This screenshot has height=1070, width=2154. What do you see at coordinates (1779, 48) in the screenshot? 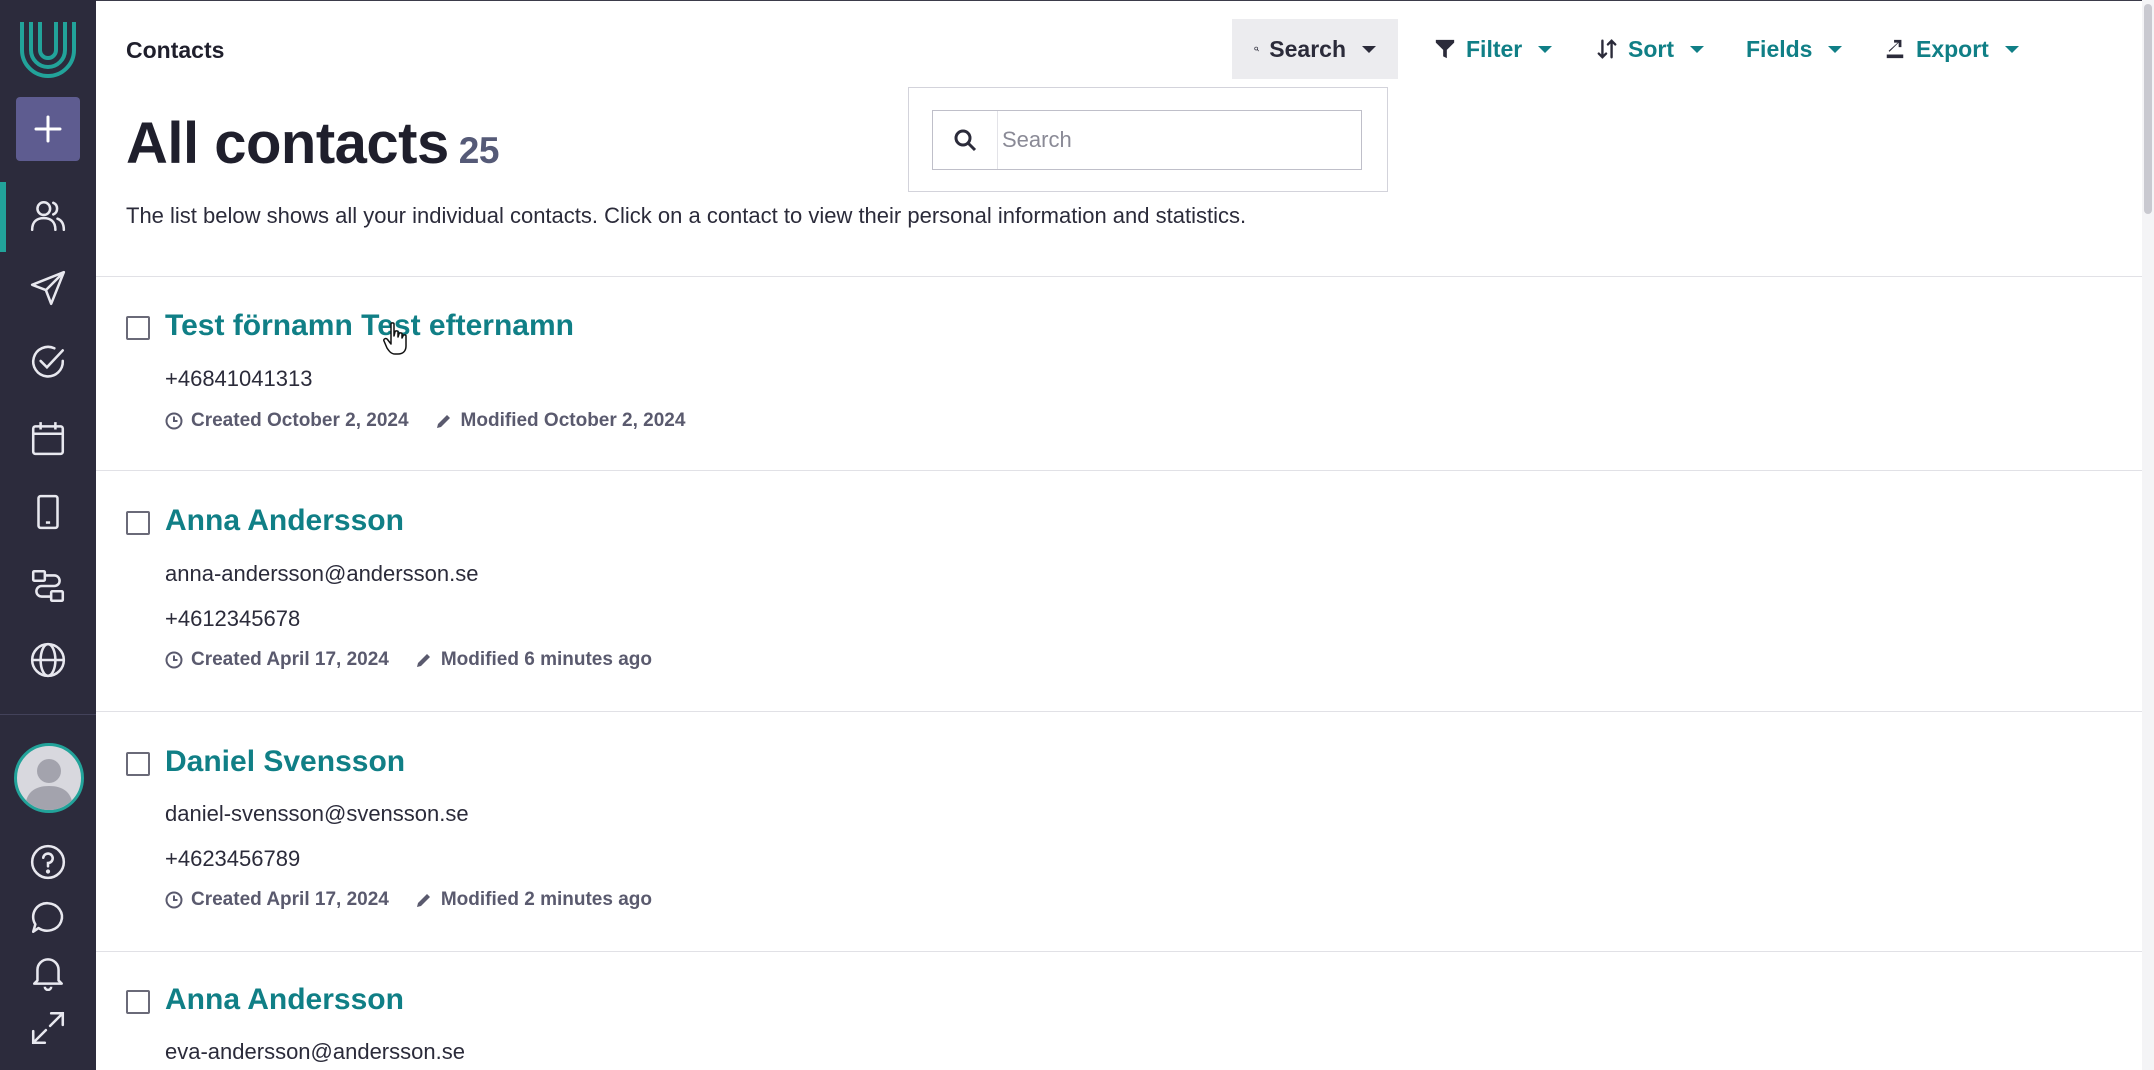
I see `fields-button-label: Fields` at bounding box center [1779, 48].